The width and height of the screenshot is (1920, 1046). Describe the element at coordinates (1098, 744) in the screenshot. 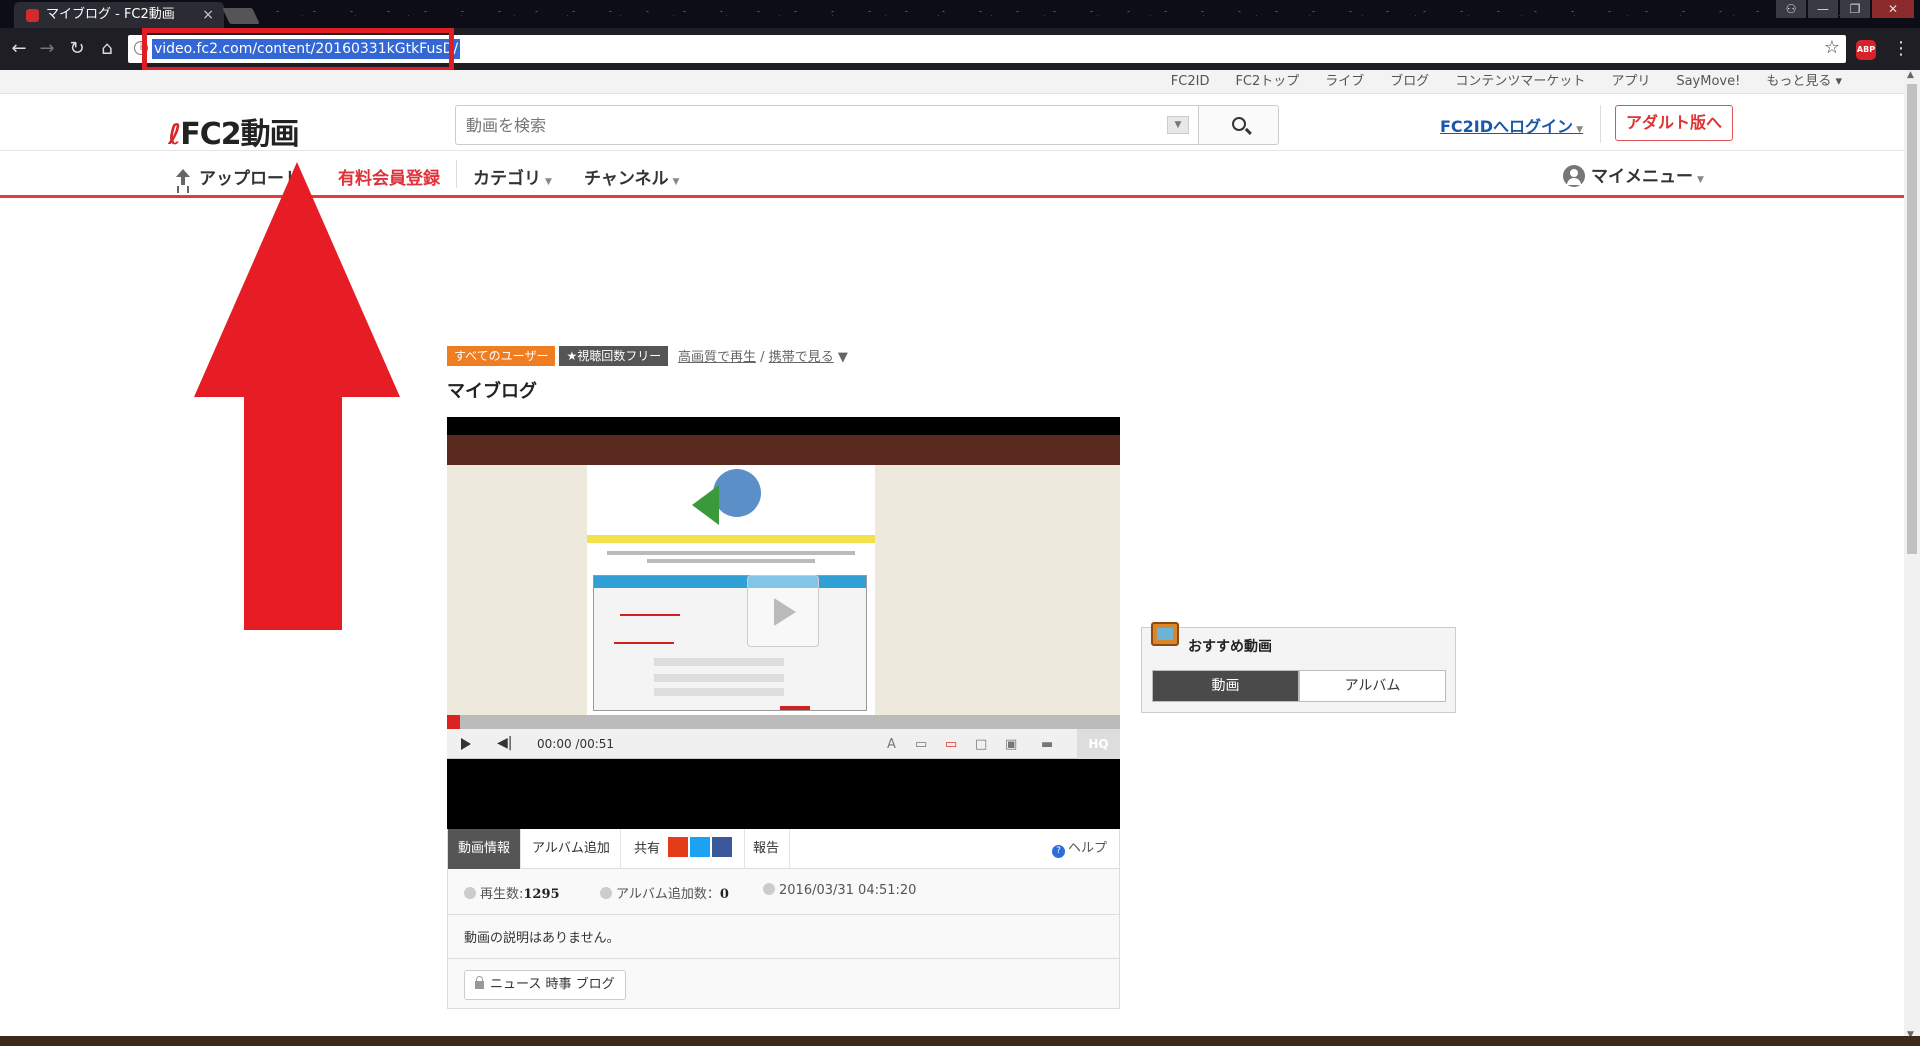

I see `hq-button: HQ` at that location.